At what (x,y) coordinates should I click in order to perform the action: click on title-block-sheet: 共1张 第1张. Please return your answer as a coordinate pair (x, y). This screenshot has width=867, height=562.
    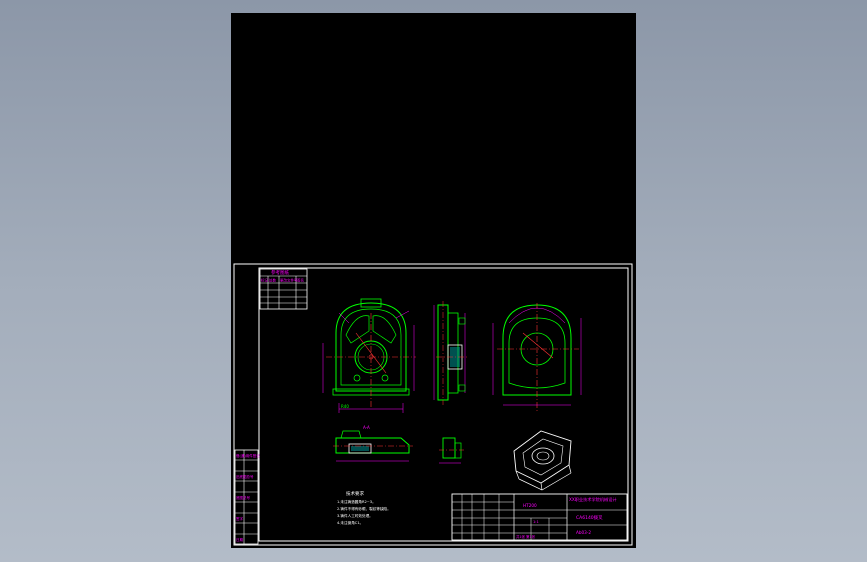
    Looking at the image, I should click on (526, 536).